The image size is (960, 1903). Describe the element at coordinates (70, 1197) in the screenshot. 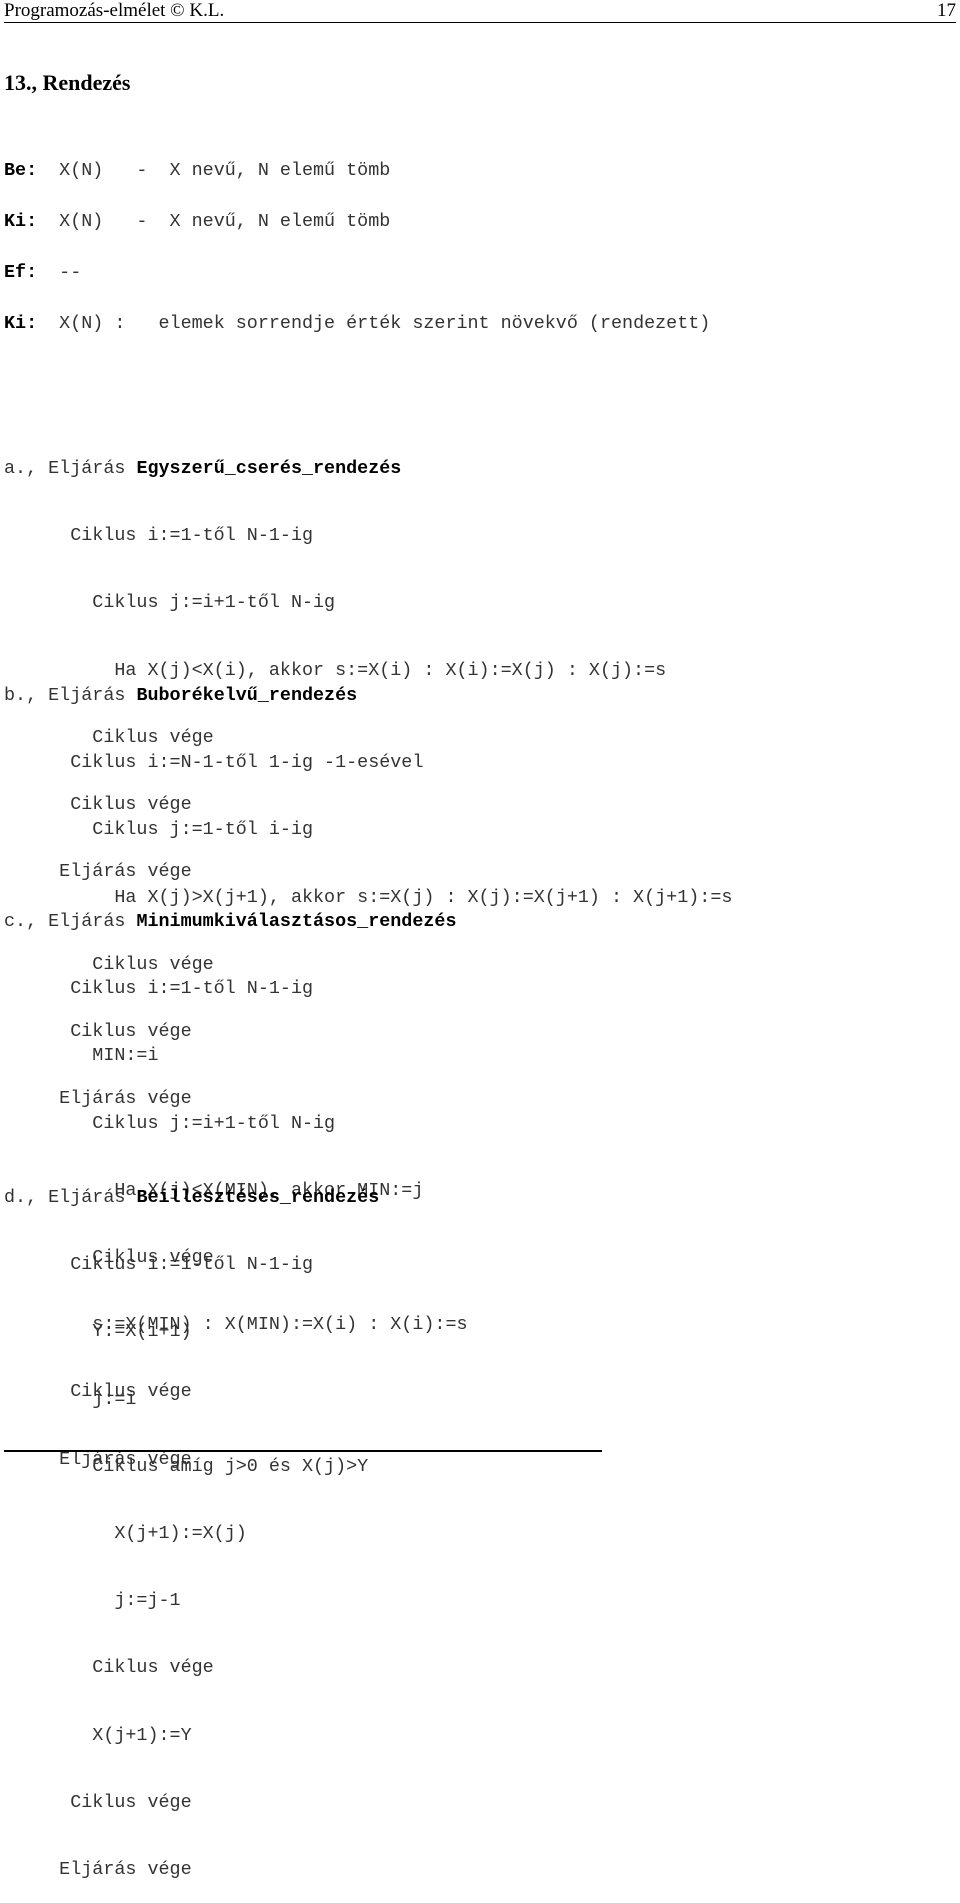

I see `procedure-prefix: d., Eljárás` at that location.